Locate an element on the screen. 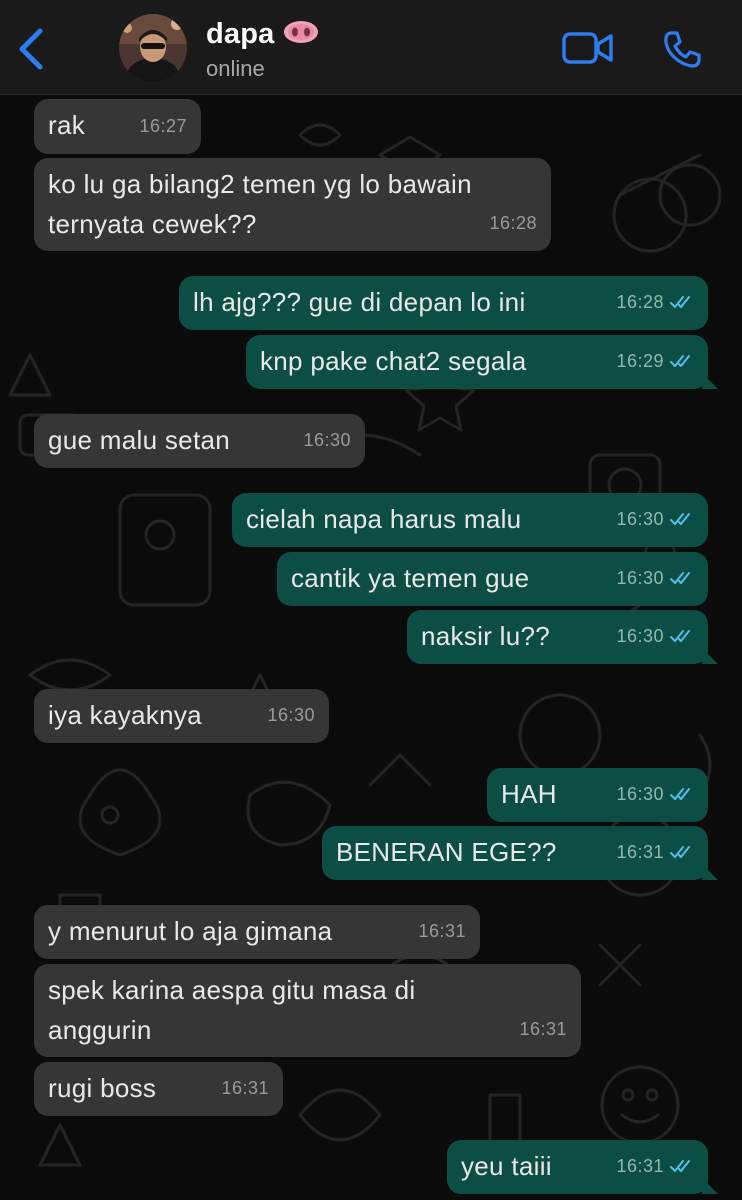 The height and width of the screenshot is (1200, 742). message-text: iya kayaknya is located at coordinates (125, 715).